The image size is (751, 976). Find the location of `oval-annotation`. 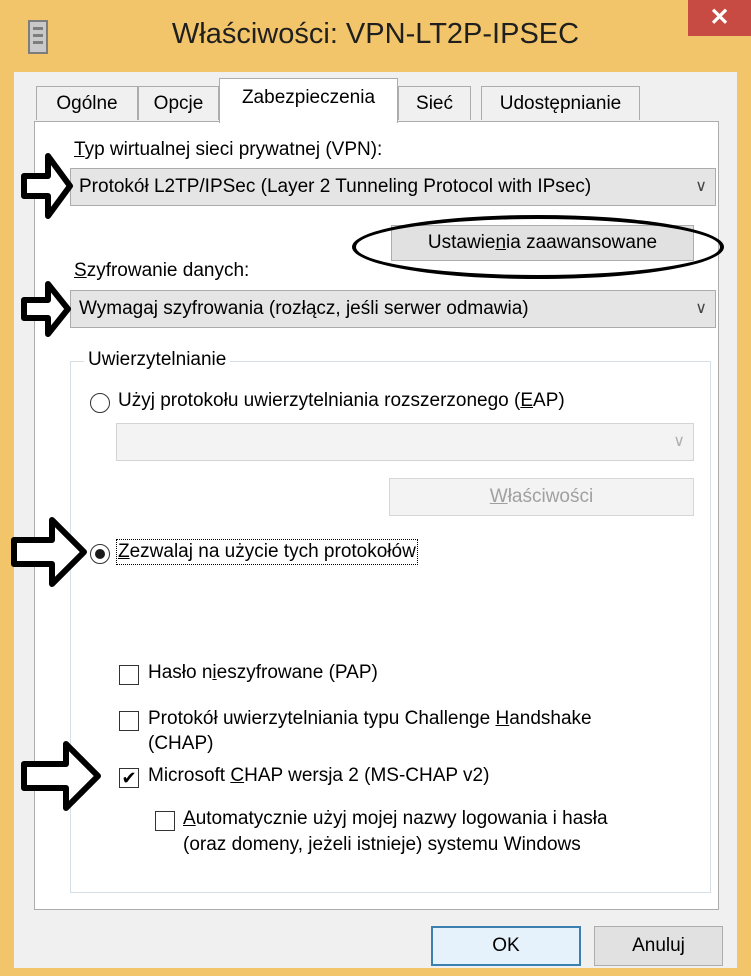

oval-annotation is located at coordinates (538, 247).